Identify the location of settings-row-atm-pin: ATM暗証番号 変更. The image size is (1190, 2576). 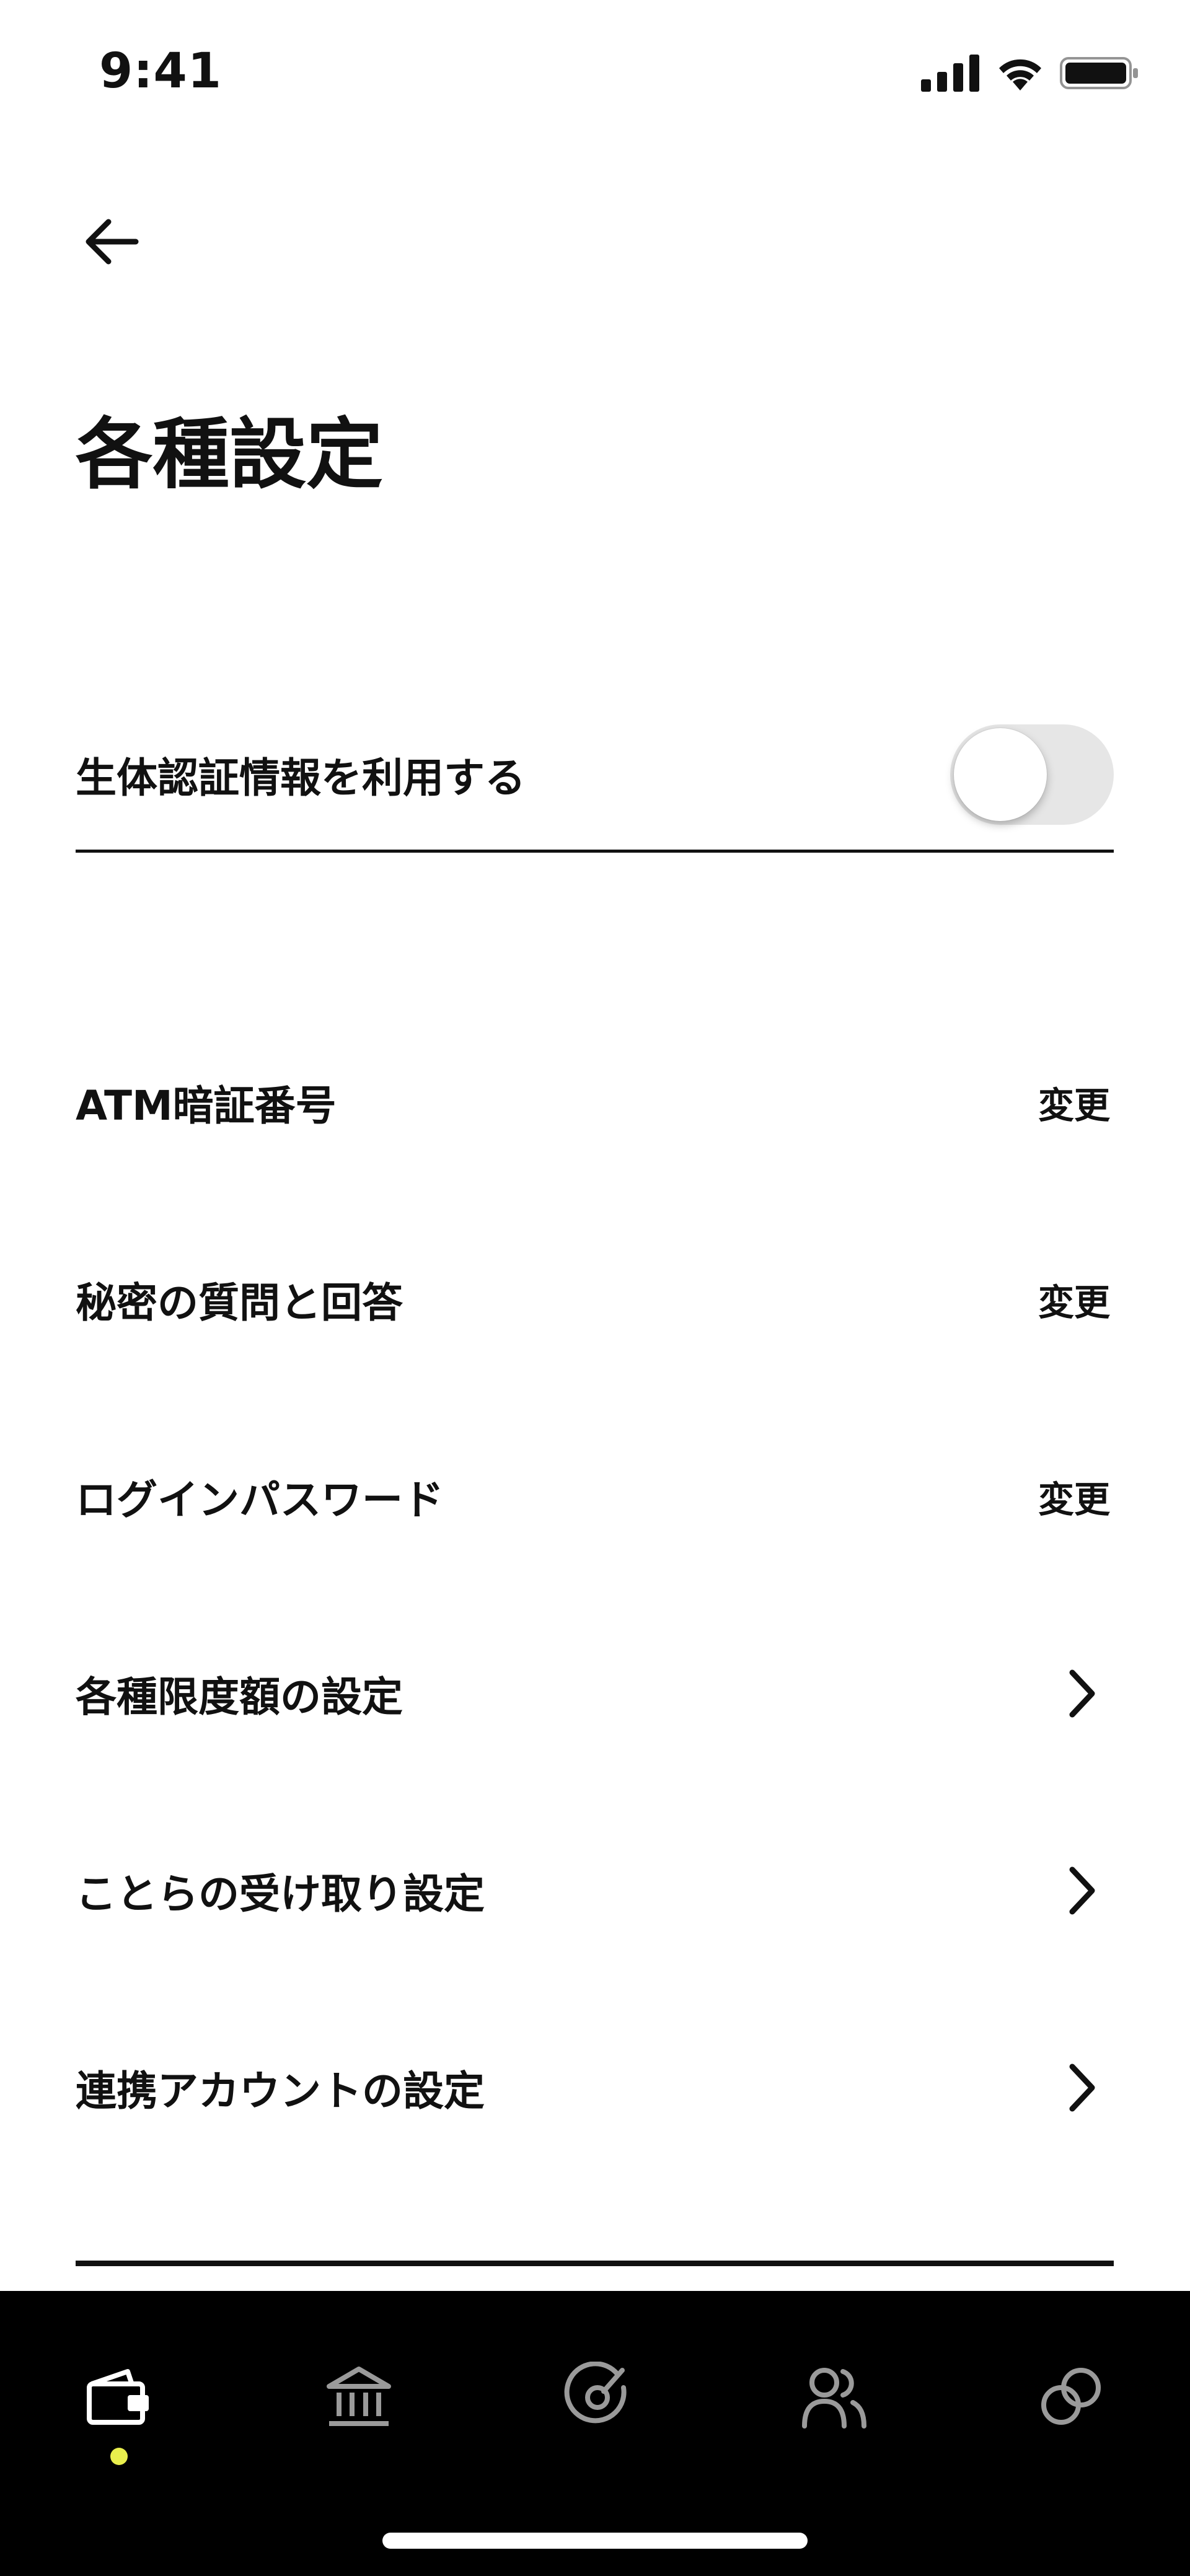
(595, 1103).